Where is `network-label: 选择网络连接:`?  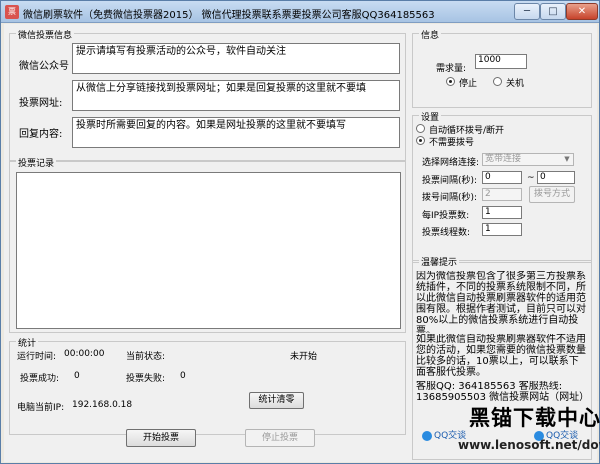 network-label: 选择网络连接: is located at coordinates (451, 163).